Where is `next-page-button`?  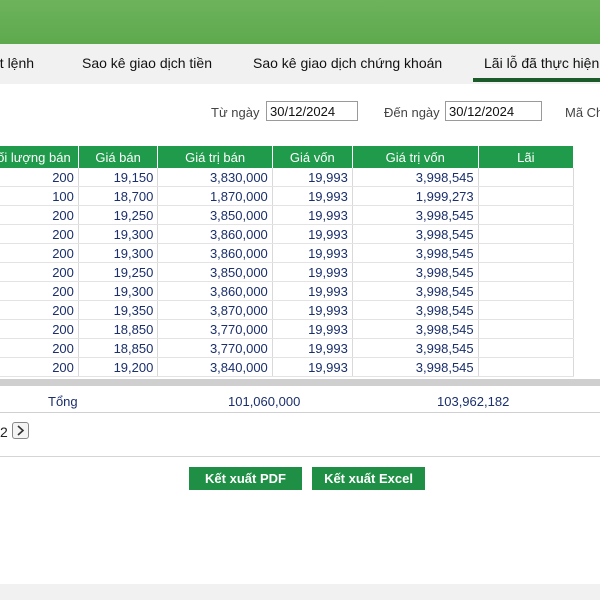 next-page-button is located at coordinates (20, 430).